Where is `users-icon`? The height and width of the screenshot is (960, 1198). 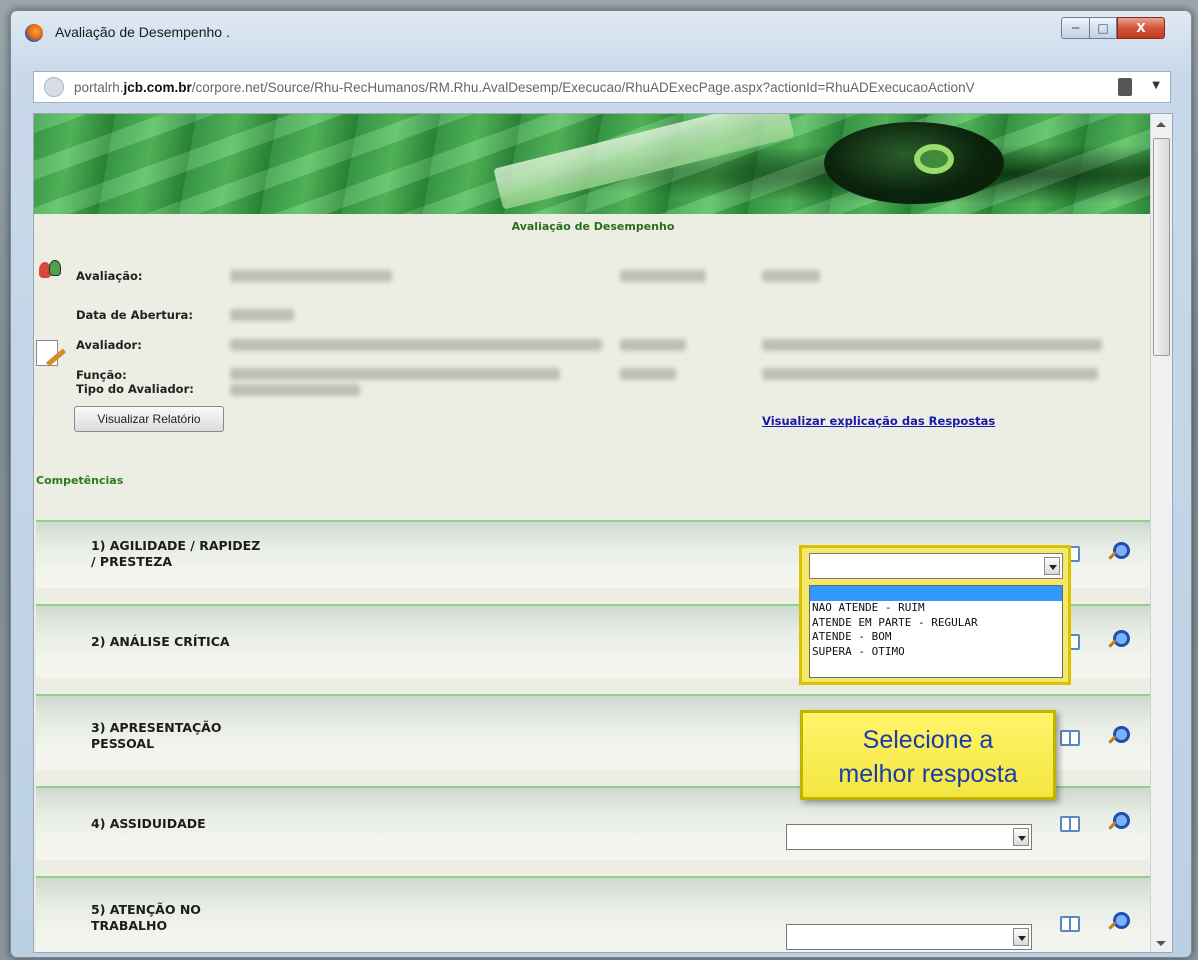
users-icon is located at coordinates (51, 270).